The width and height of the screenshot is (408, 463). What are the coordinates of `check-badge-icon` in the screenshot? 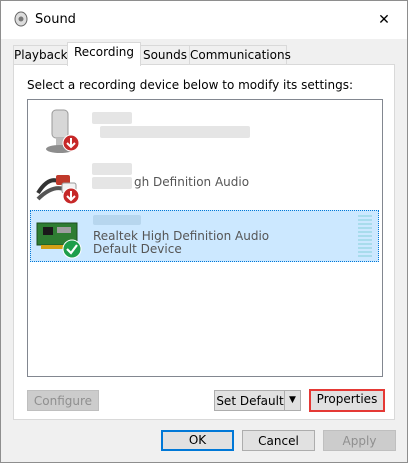 It's located at (72, 249).